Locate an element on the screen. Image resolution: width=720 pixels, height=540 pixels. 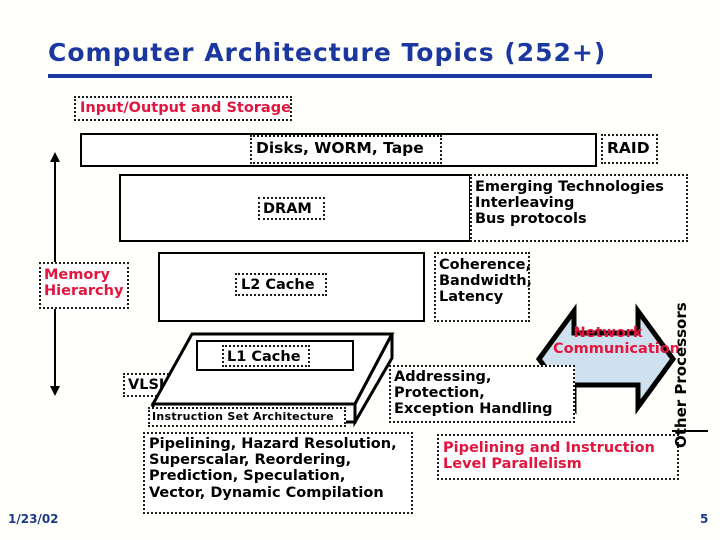
isa-label: Instruction Set Architecture is located at coordinates (243, 416).